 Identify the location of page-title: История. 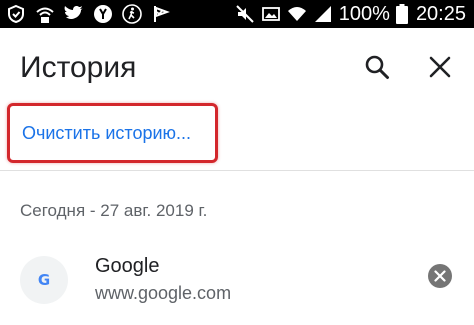
(78, 67).